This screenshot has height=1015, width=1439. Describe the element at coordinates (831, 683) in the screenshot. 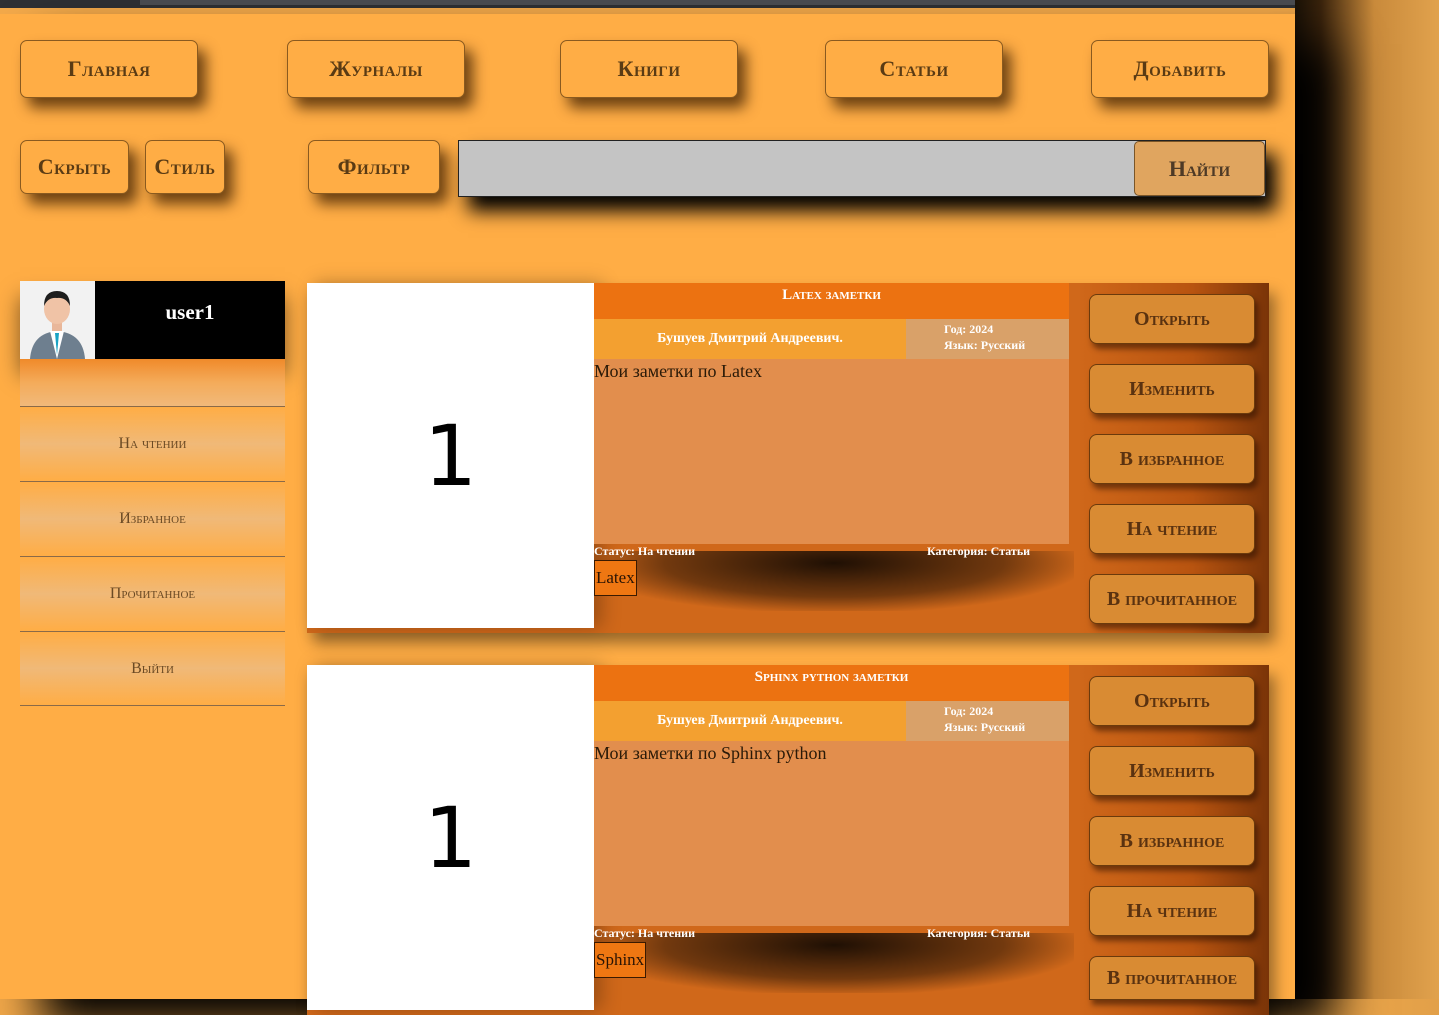

I see `card-title: Sphinx python заметки` at that location.